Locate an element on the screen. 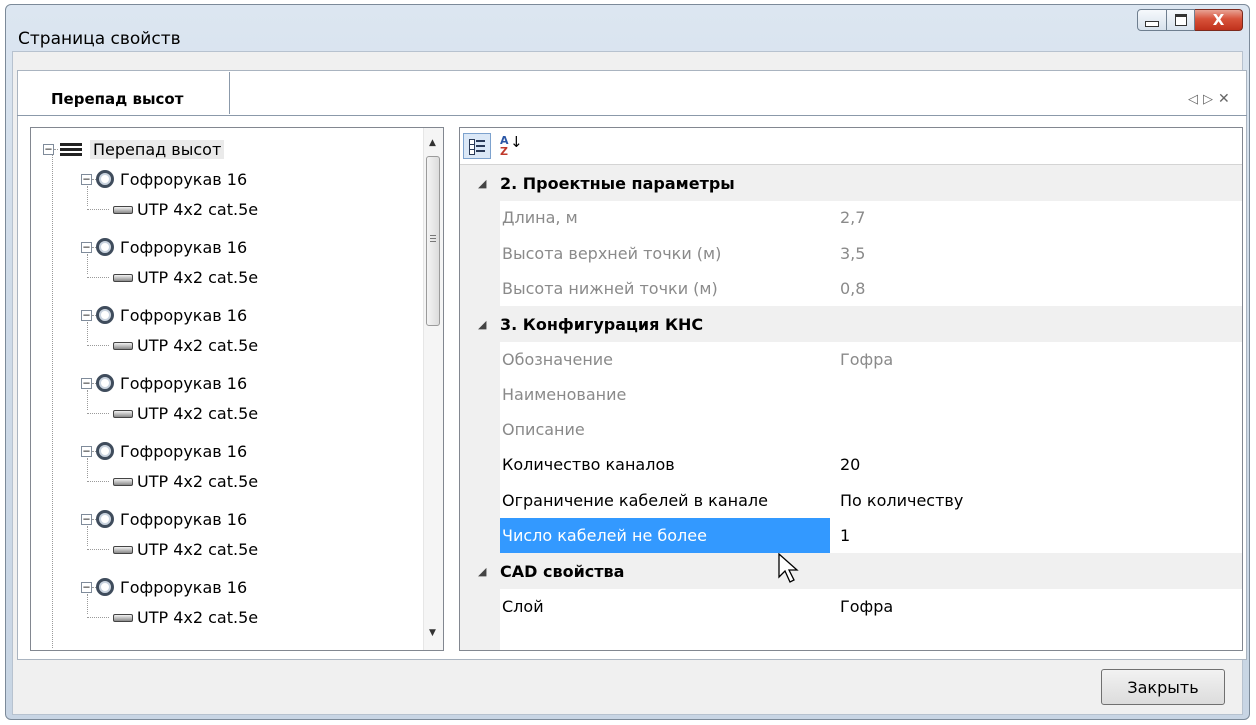 This screenshot has width=1256, height=725. property-name: Число кабелей не более is located at coordinates (665, 536).